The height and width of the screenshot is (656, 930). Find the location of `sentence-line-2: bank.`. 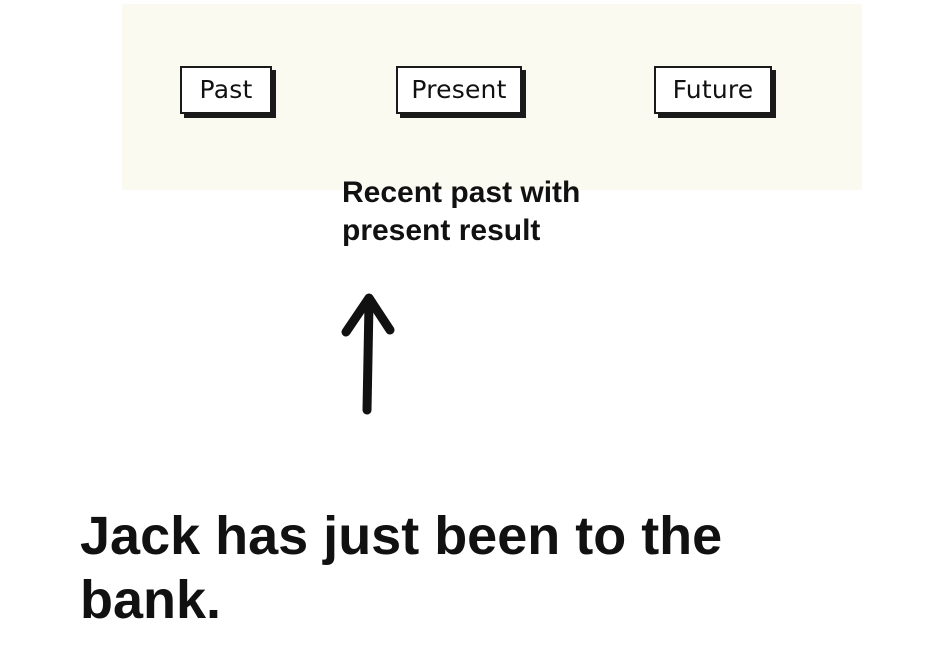

sentence-line-2: bank. is located at coordinates (151, 600).